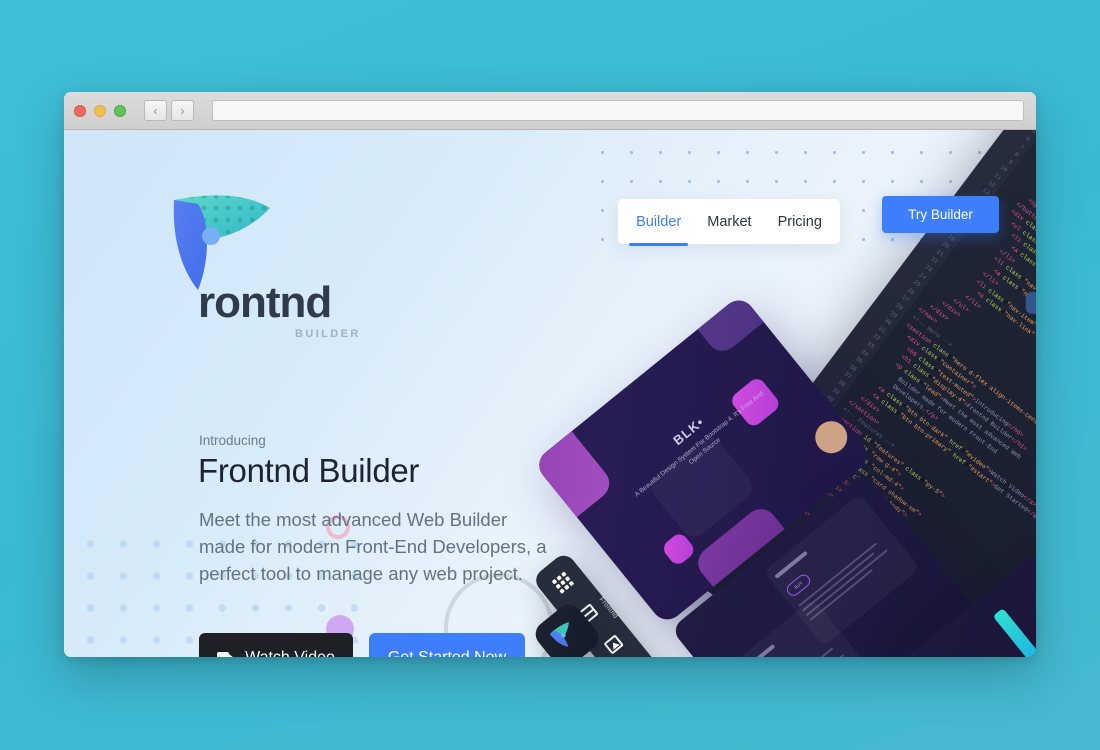 Image resolution: width=1100 pixels, height=750 pixels. I want to click on browser-chrome: ‹ ›, so click(550, 111).